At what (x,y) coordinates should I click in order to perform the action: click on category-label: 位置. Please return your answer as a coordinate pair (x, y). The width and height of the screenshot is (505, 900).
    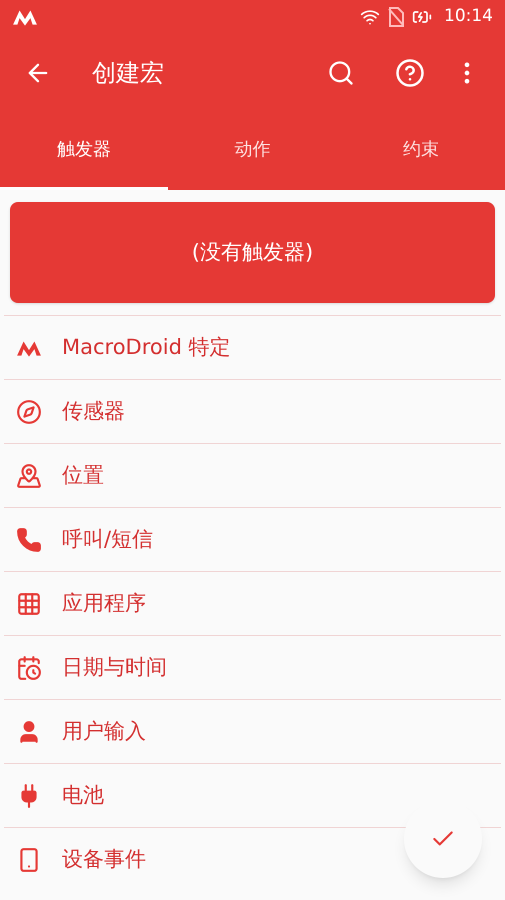
    Looking at the image, I should click on (83, 475).